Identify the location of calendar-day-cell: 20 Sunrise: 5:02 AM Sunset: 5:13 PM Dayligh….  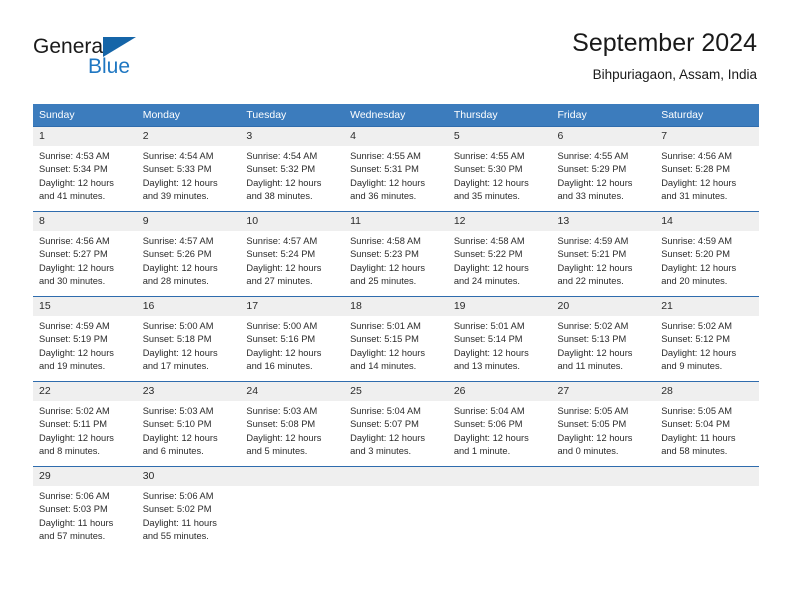
(603, 339).